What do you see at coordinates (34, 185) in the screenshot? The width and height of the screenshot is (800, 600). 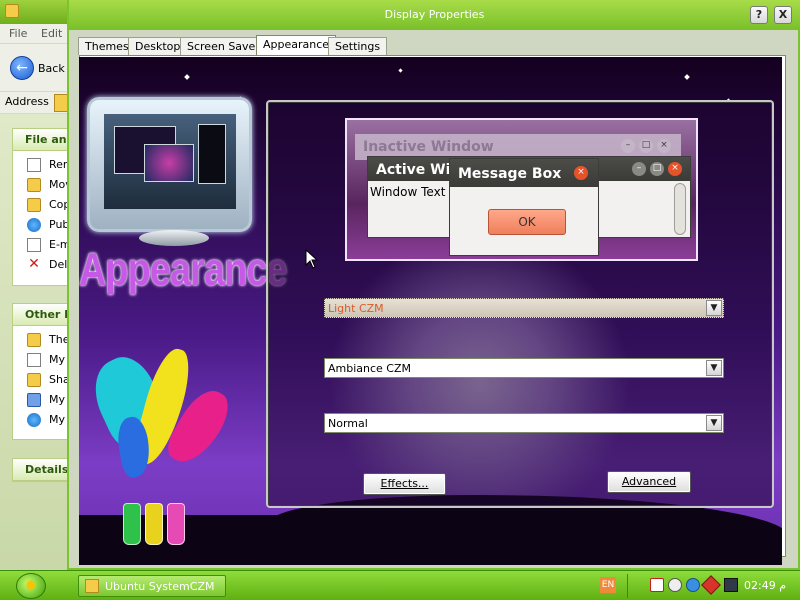 I see `move-icon` at bounding box center [34, 185].